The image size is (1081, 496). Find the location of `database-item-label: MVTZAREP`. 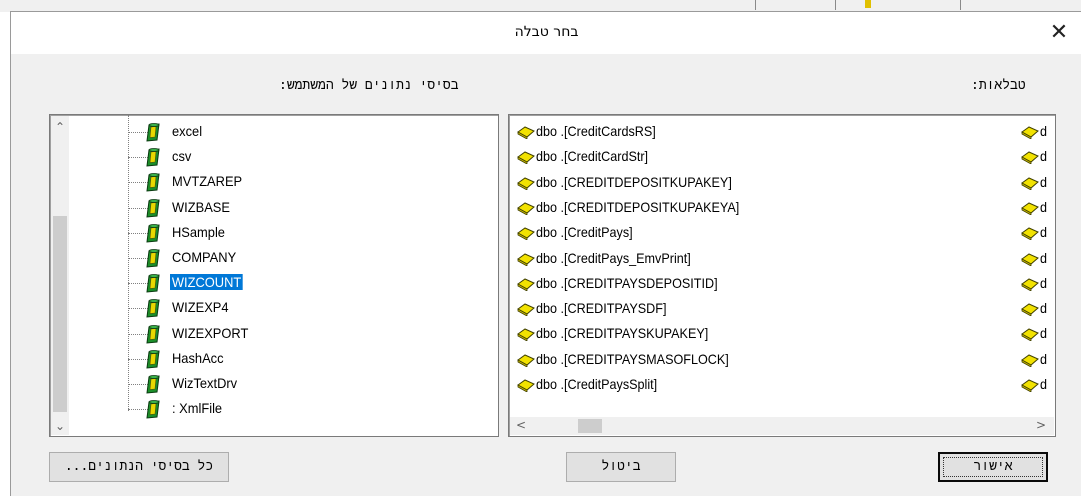

database-item-label: MVTZAREP is located at coordinates (207, 181).